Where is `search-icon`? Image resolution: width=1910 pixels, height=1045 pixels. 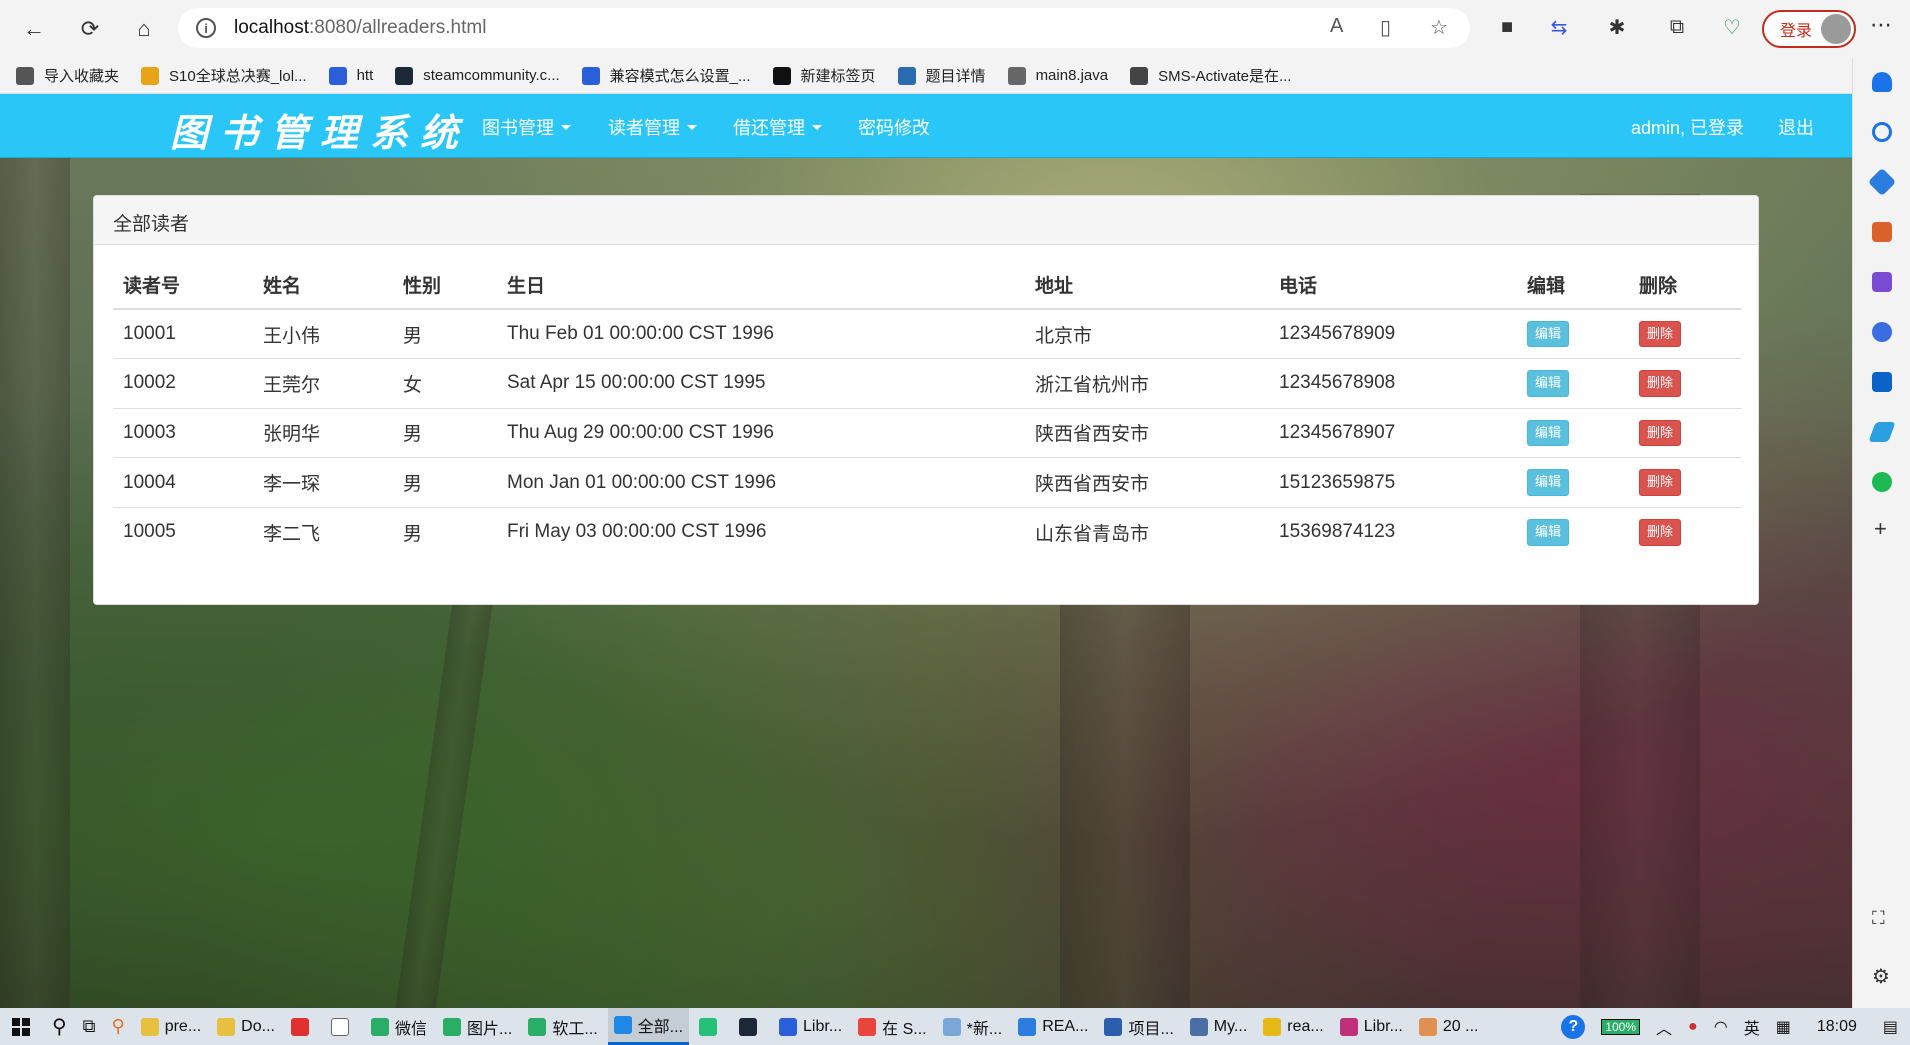 search-icon is located at coordinates (1882, 132).